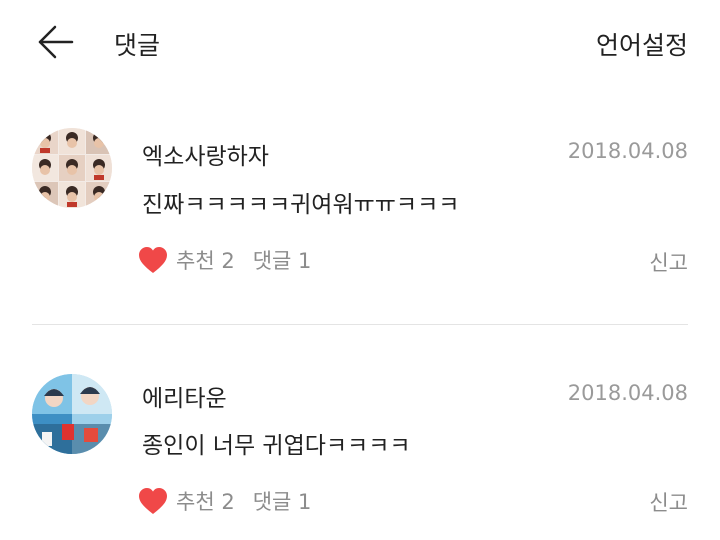 The width and height of the screenshot is (720, 540). I want to click on comment-username: 에리타운, so click(184, 396).